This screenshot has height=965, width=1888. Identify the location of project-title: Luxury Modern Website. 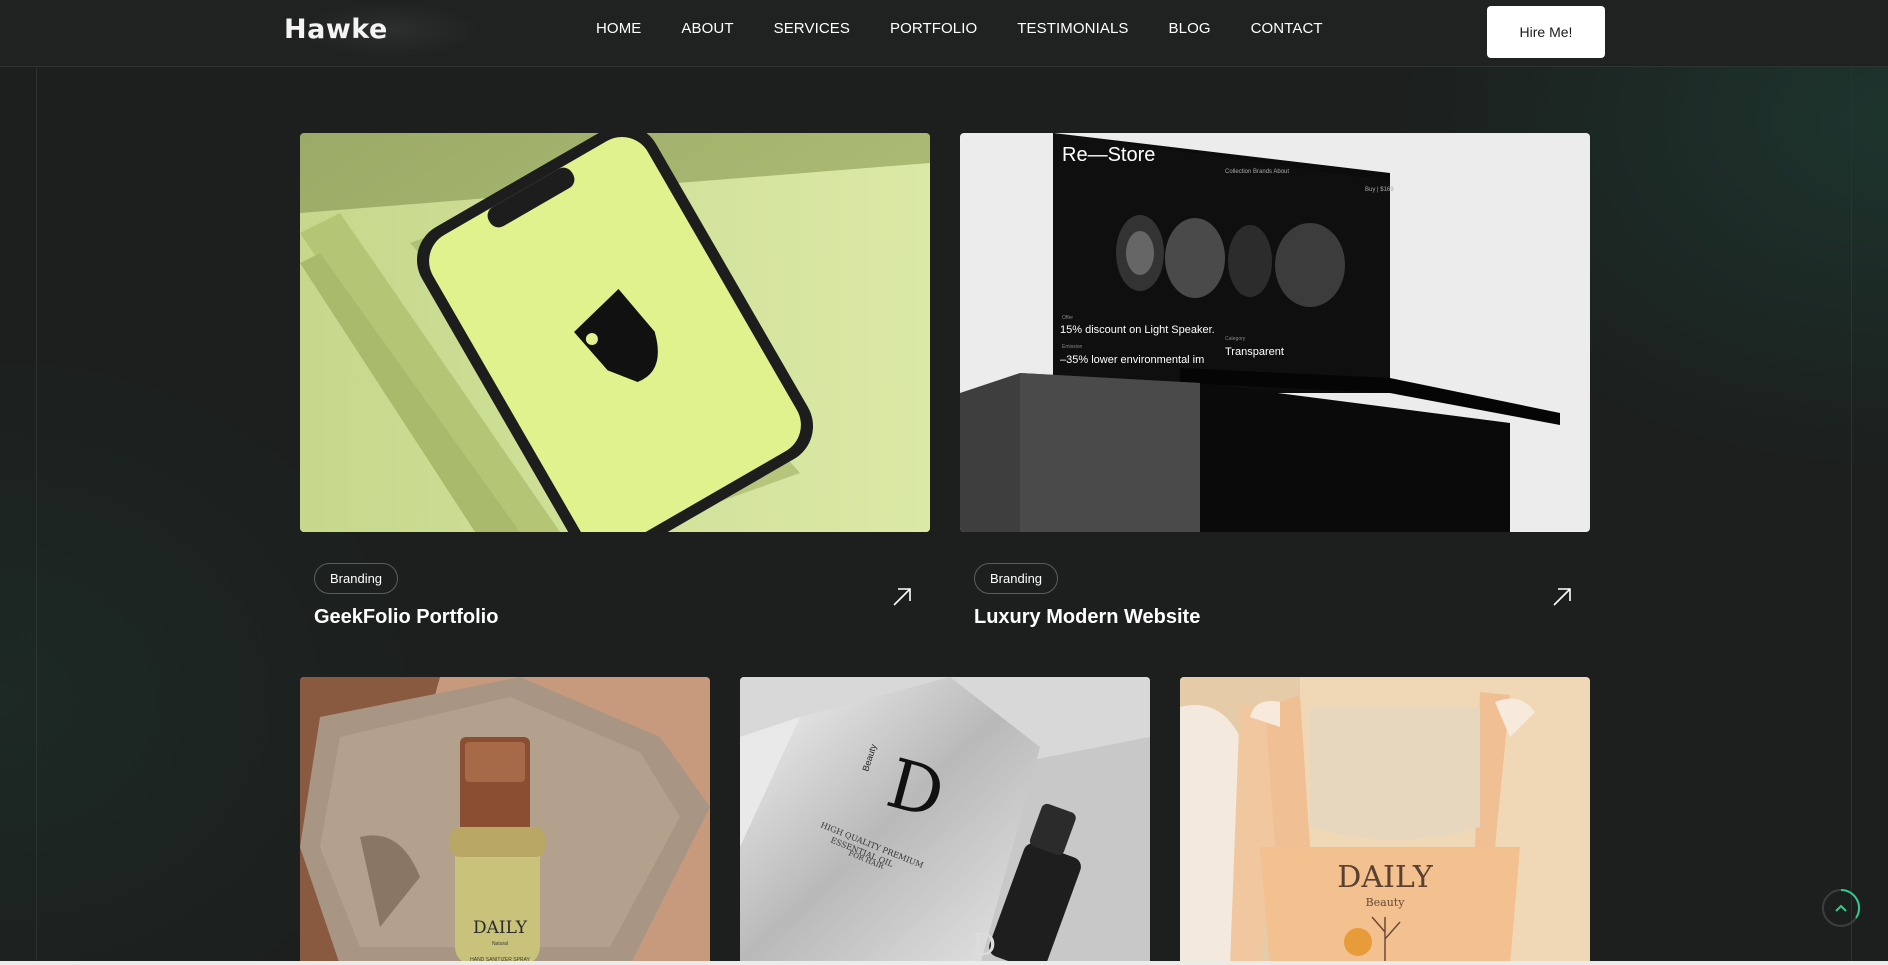
(1087, 617).